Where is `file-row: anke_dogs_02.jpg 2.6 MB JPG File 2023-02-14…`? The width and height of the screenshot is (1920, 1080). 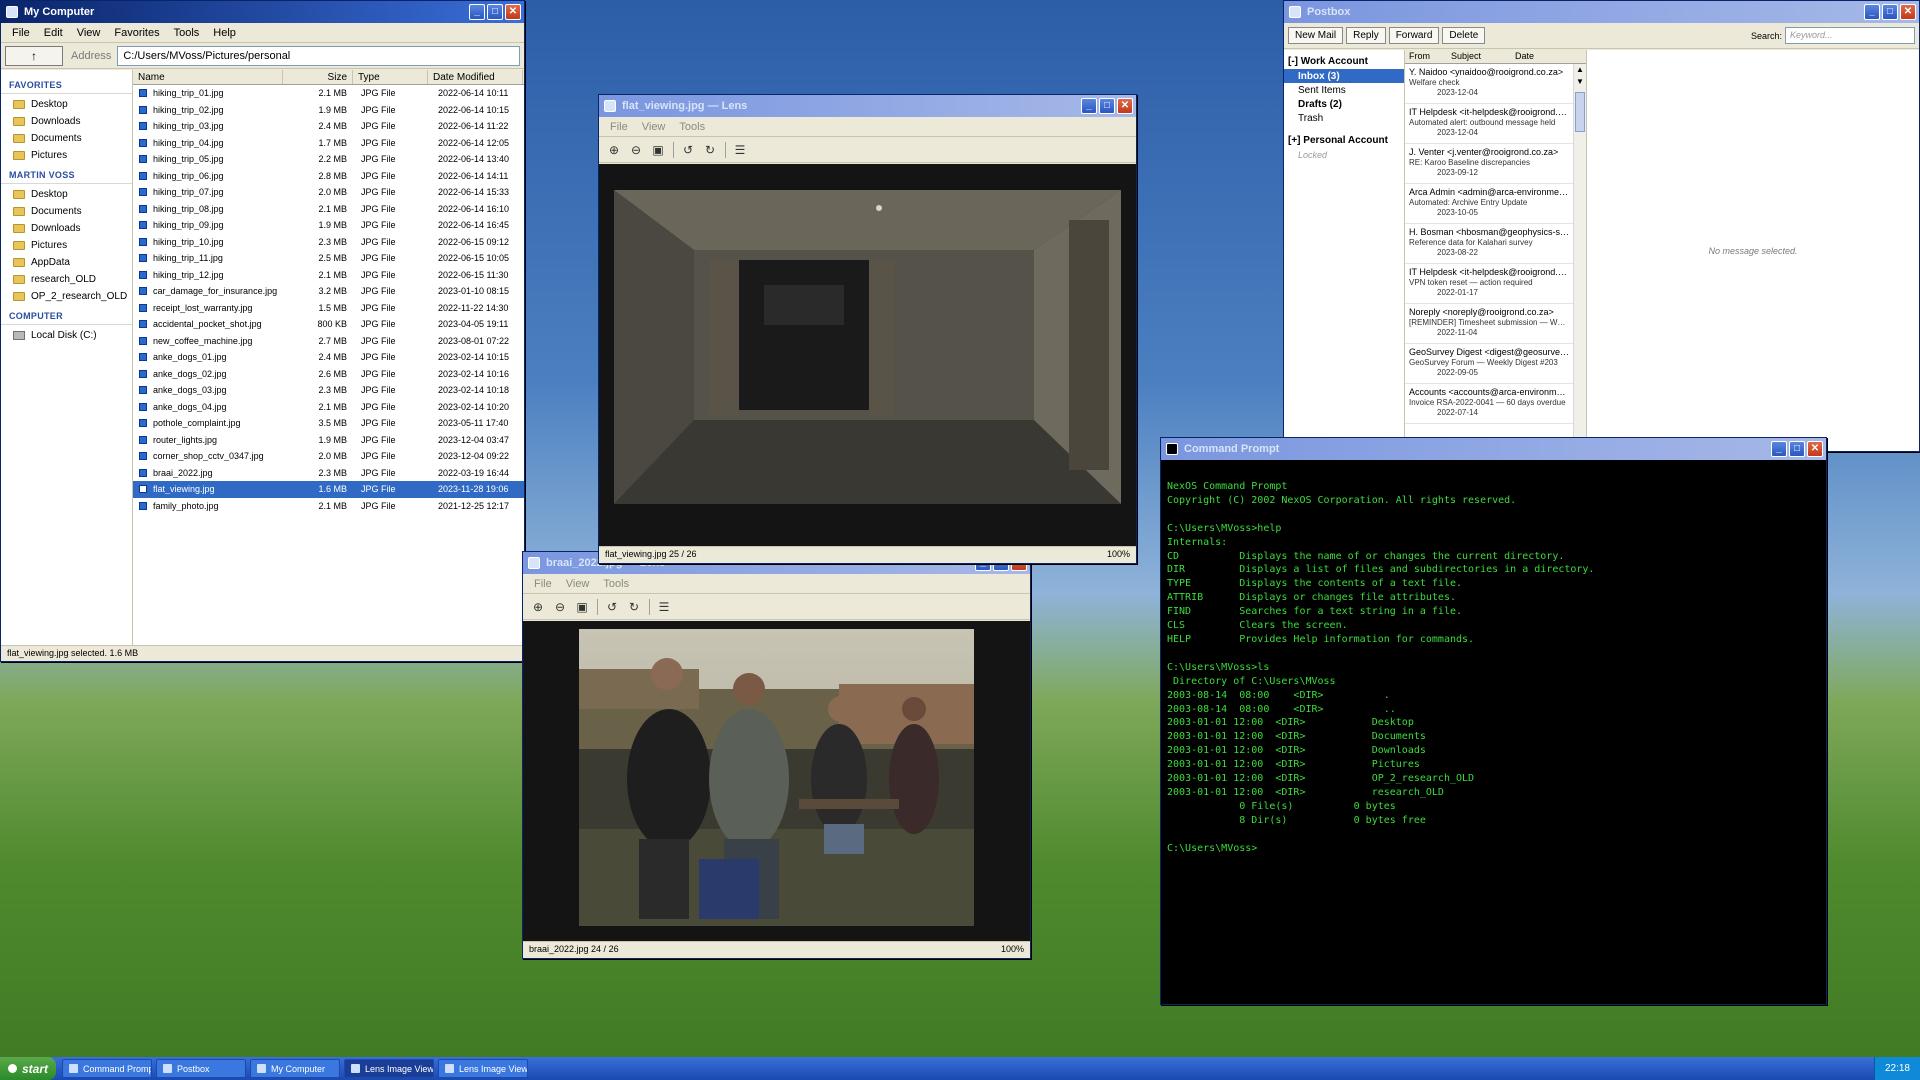
file-row: anke_dogs_02.jpg 2.6 MB JPG File 2023-02-14… is located at coordinates (328, 374).